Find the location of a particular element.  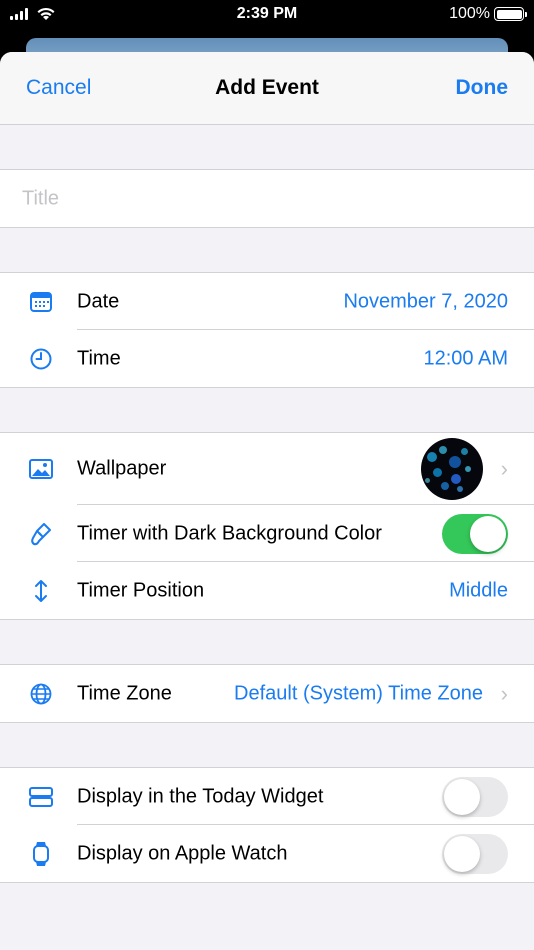

time-zone-label: Time Zone is located at coordinates (124, 693).